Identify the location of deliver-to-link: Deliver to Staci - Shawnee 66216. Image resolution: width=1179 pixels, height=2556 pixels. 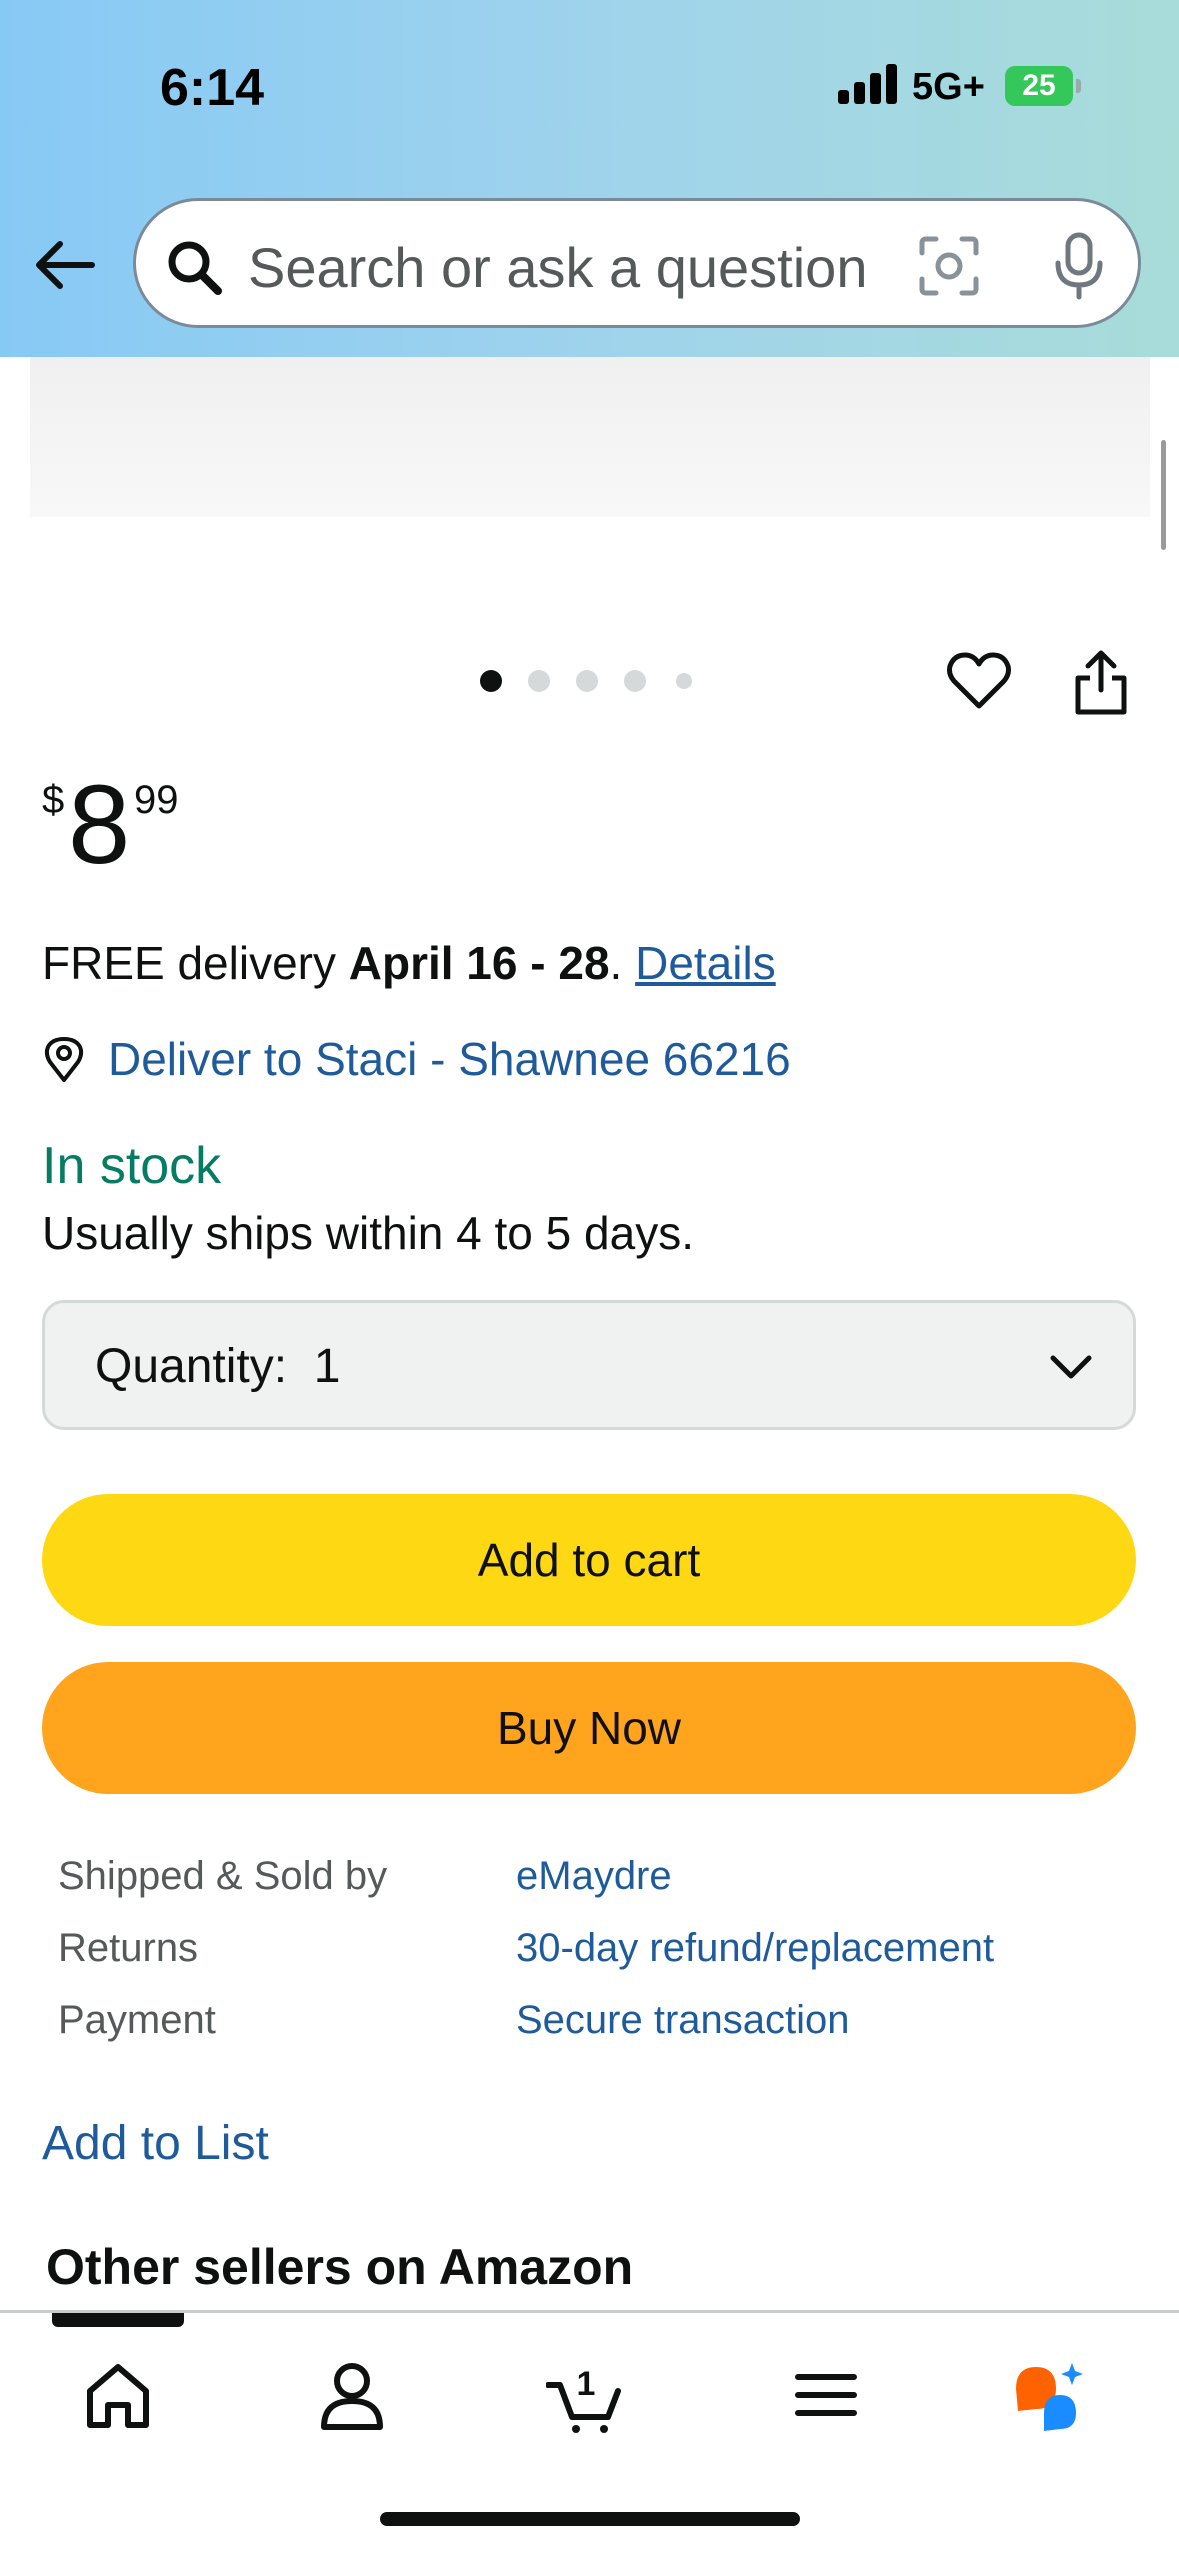
(416, 1059).